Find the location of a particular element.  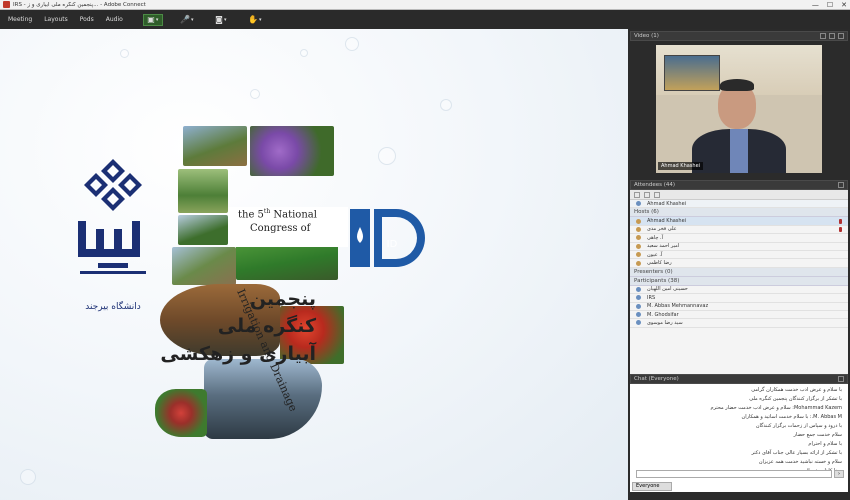

photo-green-field is located at coordinates (203, 191).